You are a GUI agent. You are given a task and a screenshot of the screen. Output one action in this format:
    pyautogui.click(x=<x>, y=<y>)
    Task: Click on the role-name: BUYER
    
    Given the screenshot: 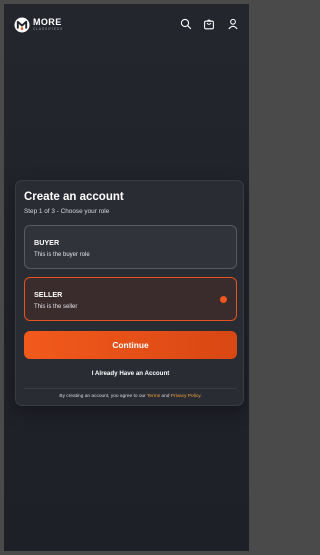 What is the action you would take?
    pyautogui.click(x=47, y=242)
    